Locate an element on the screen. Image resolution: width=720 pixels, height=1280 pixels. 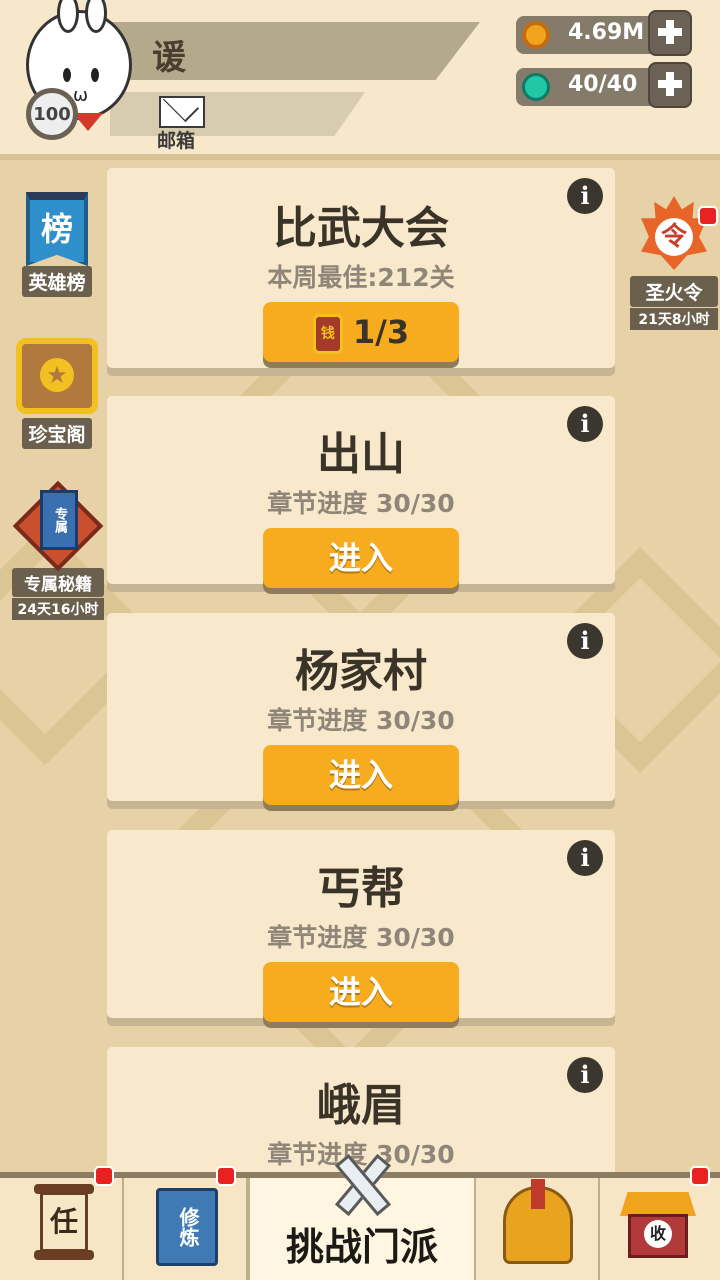
envelope-icon is located at coordinates (182, 112).